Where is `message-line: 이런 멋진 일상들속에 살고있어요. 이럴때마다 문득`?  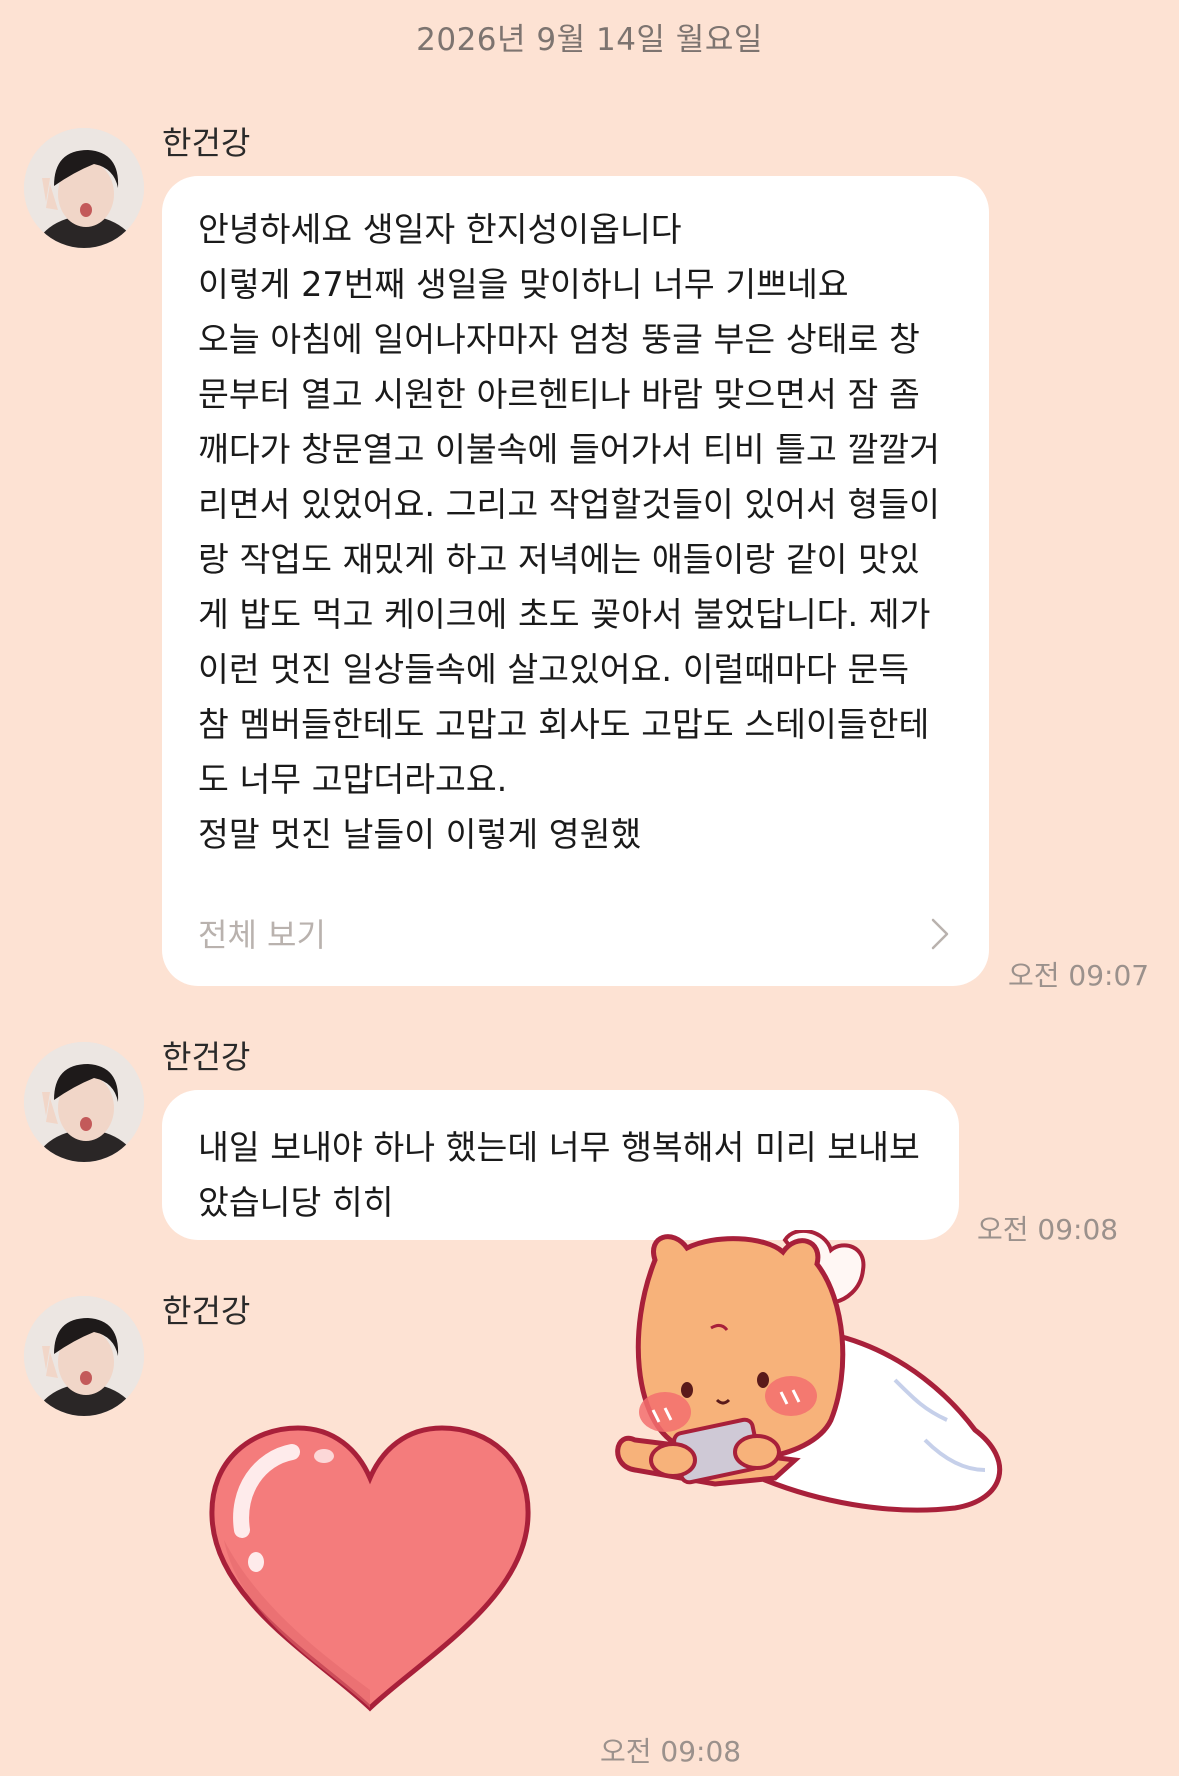
message-line: 이런 멋진 일상들속에 살고있어요. 이럴때마다 문득 is located at coordinates (554, 669).